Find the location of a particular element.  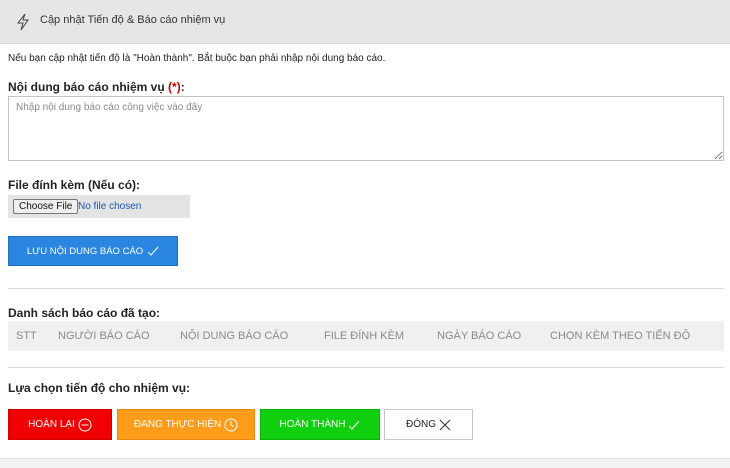

save-report-button: Lưu nội dung báo cáo is located at coordinates (93, 251).